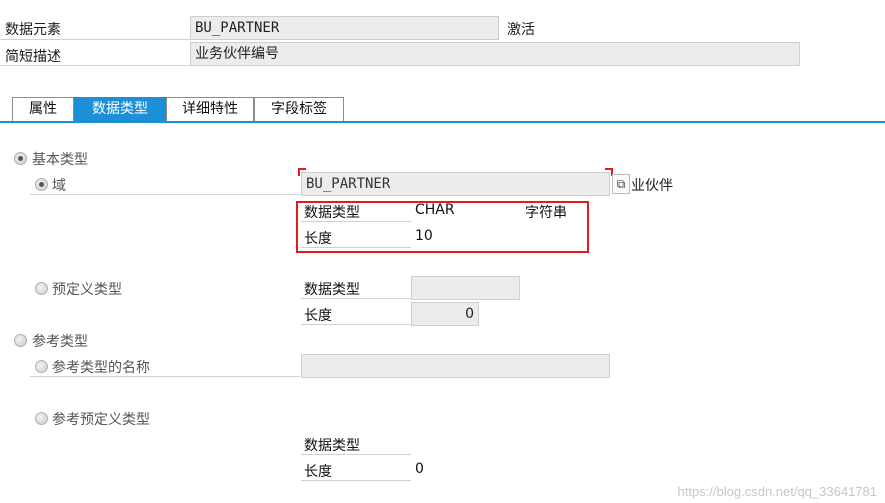 The height and width of the screenshot is (503, 885). What do you see at coordinates (20, 340) in the screenshot?
I see `reference-type-radio` at bounding box center [20, 340].